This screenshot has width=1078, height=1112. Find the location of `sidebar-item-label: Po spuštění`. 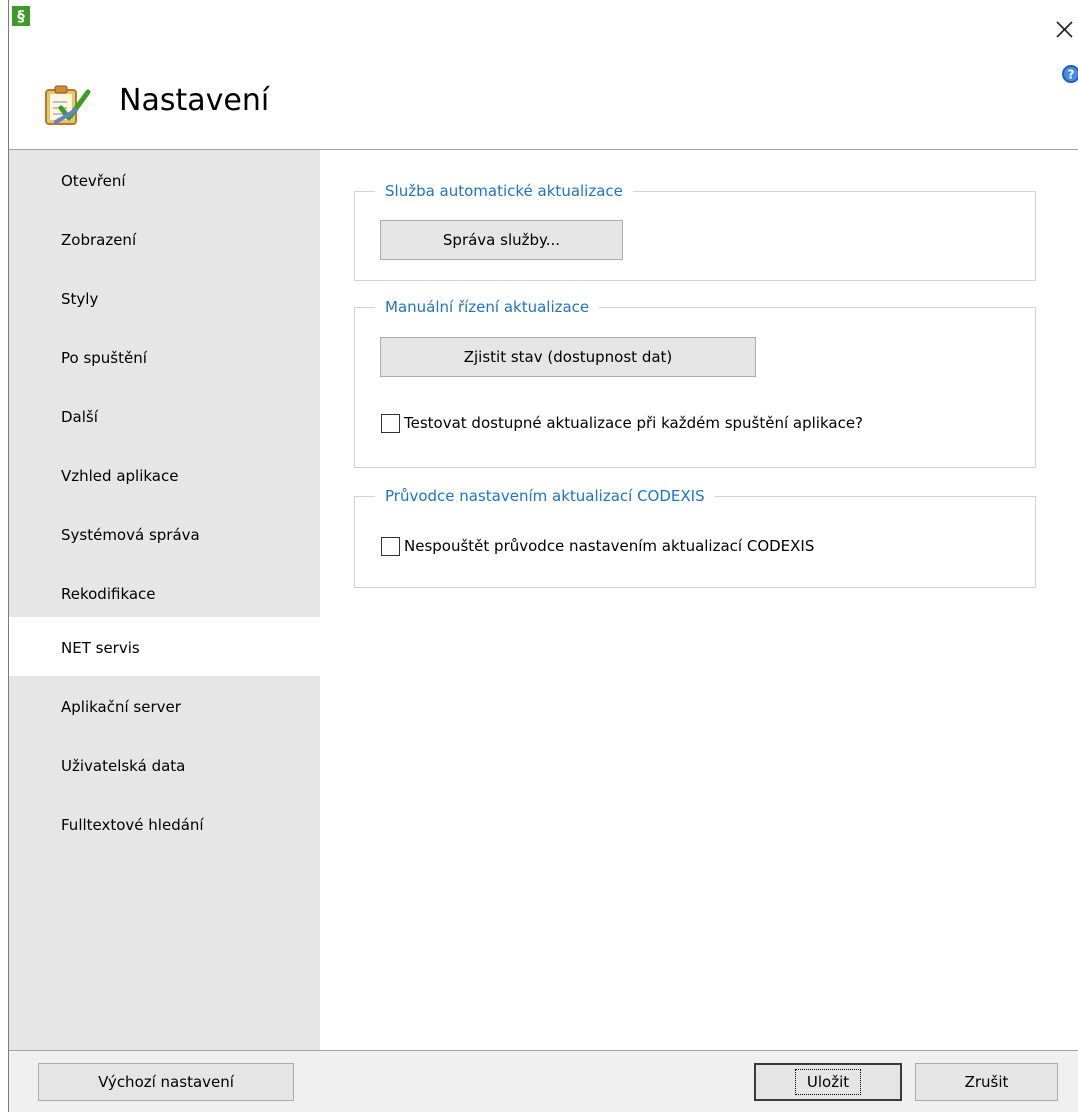

sidebar-item-label: Po spuštění is located at coordinates (104, 358).